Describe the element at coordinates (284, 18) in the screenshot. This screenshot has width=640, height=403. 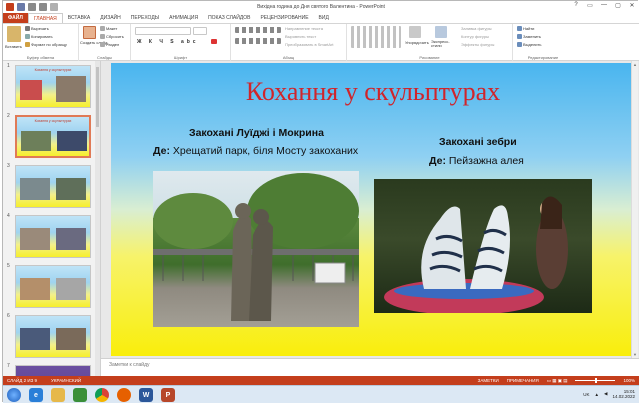
I see `tab-review: РЕЦЕНЗИРОВАНИЕ` at that location.